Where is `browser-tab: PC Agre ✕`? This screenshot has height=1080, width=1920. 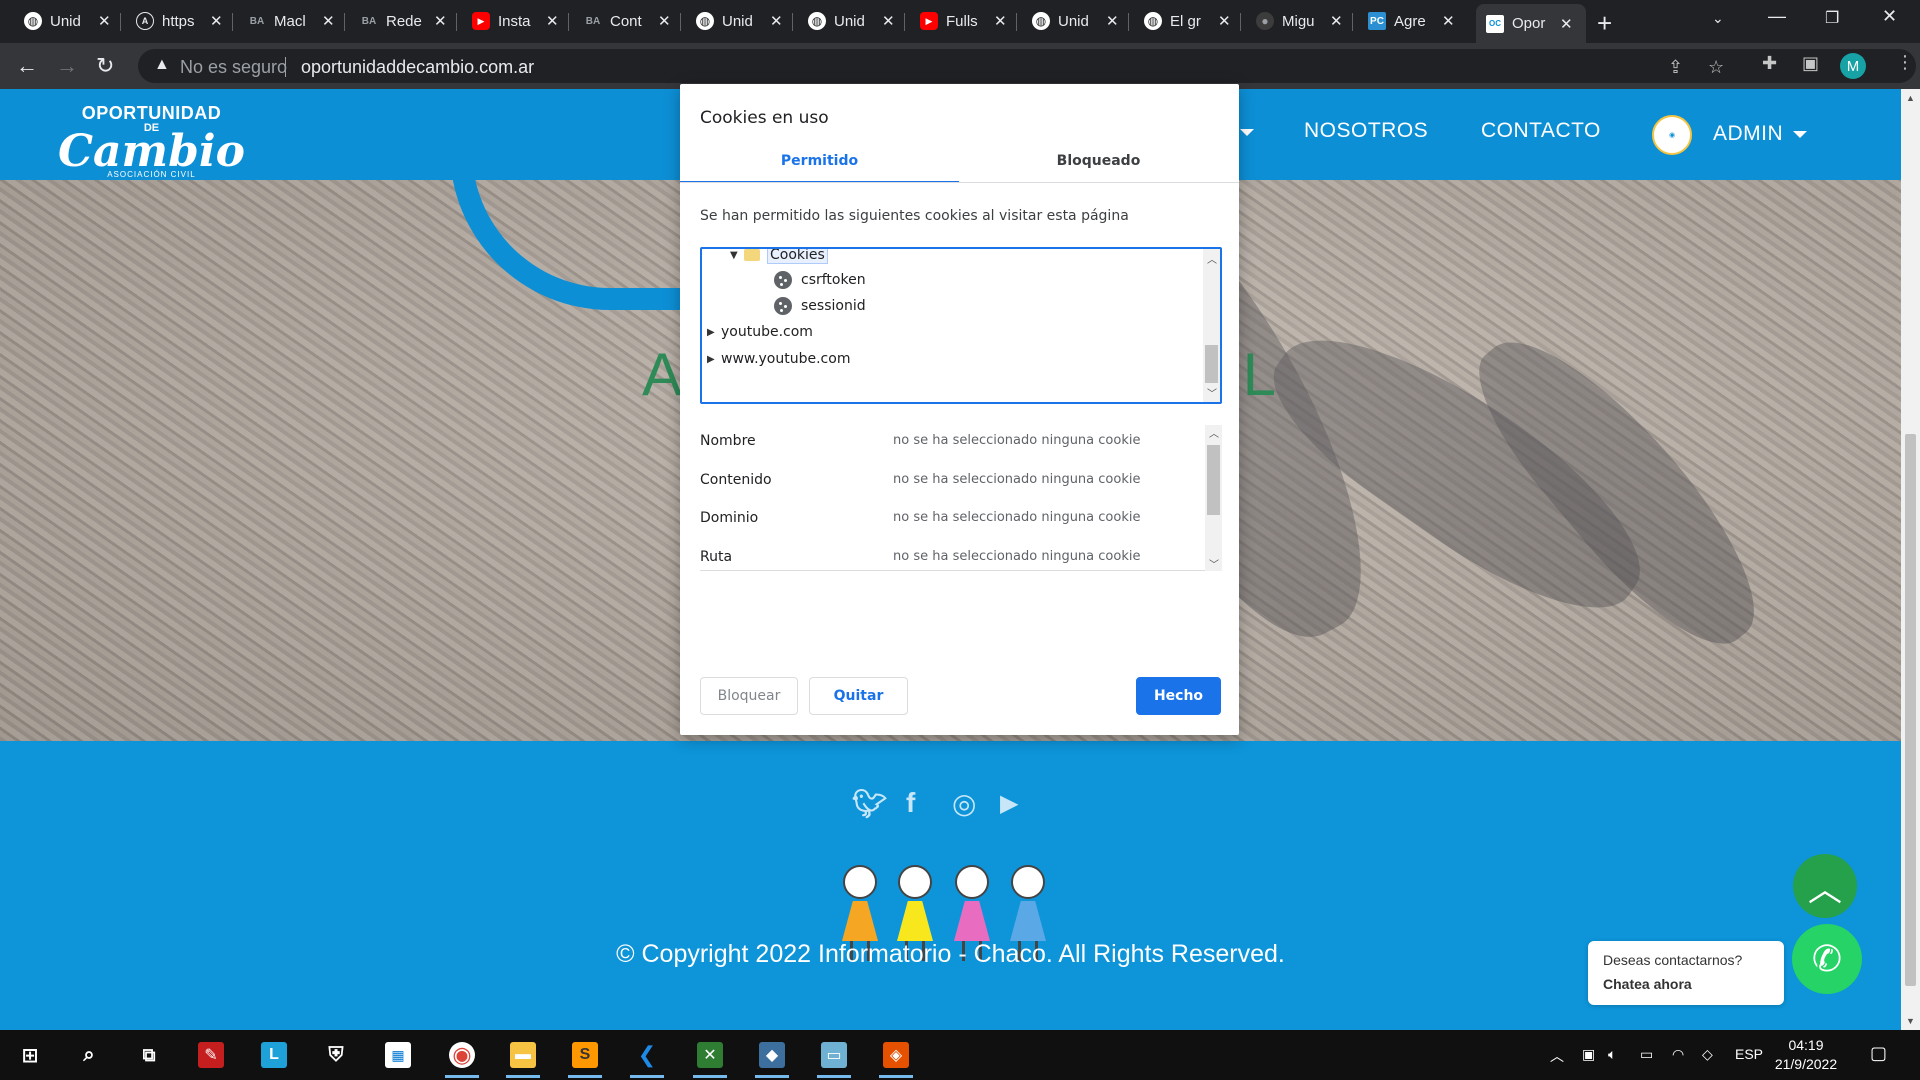
browser-tab: PC Agre ✕ is located at coordinates (1411, 21).